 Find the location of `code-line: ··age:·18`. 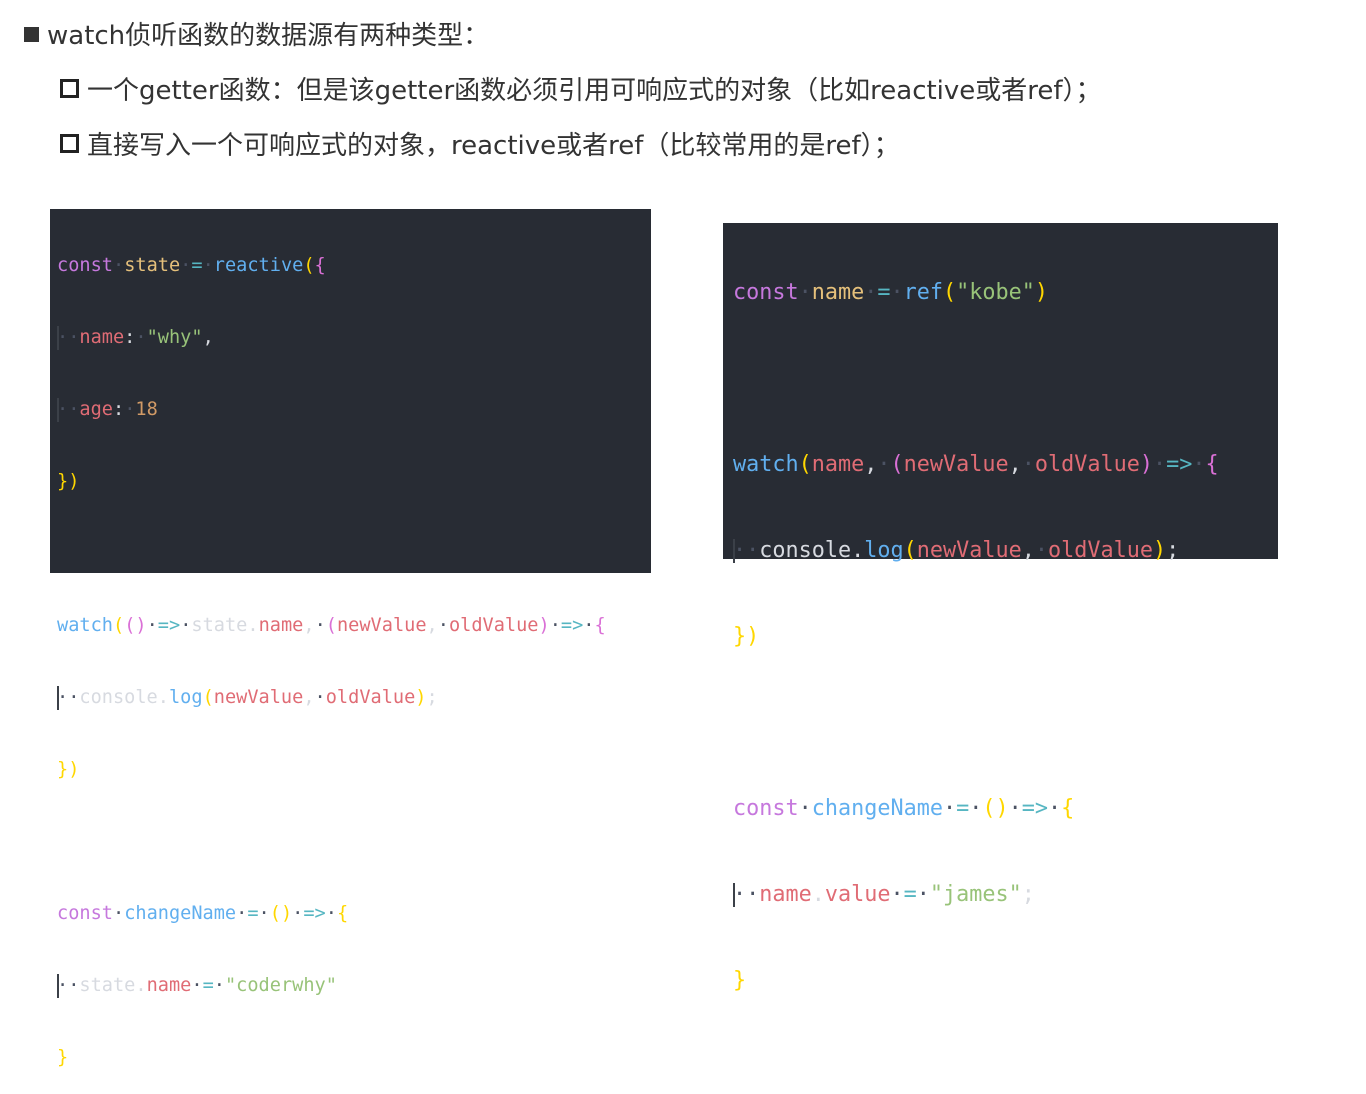

code-line: ··age:·18 is located at coordinates (107, 409).